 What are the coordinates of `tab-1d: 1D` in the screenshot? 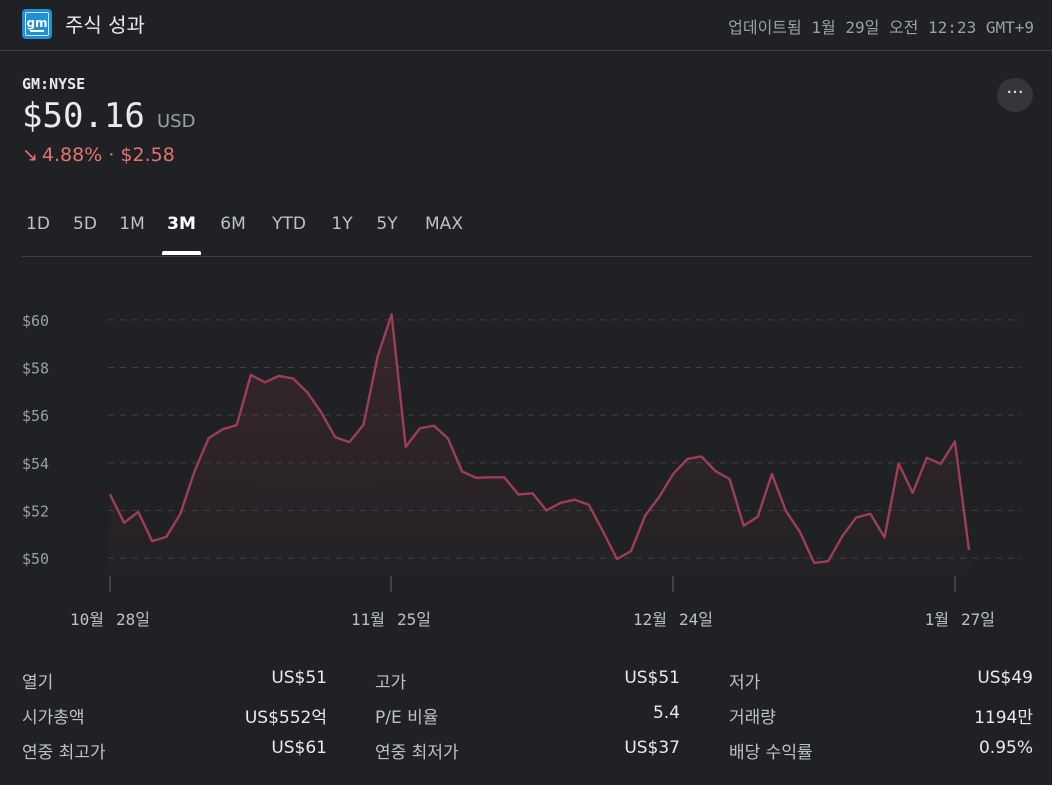 It's located at (38, 224).